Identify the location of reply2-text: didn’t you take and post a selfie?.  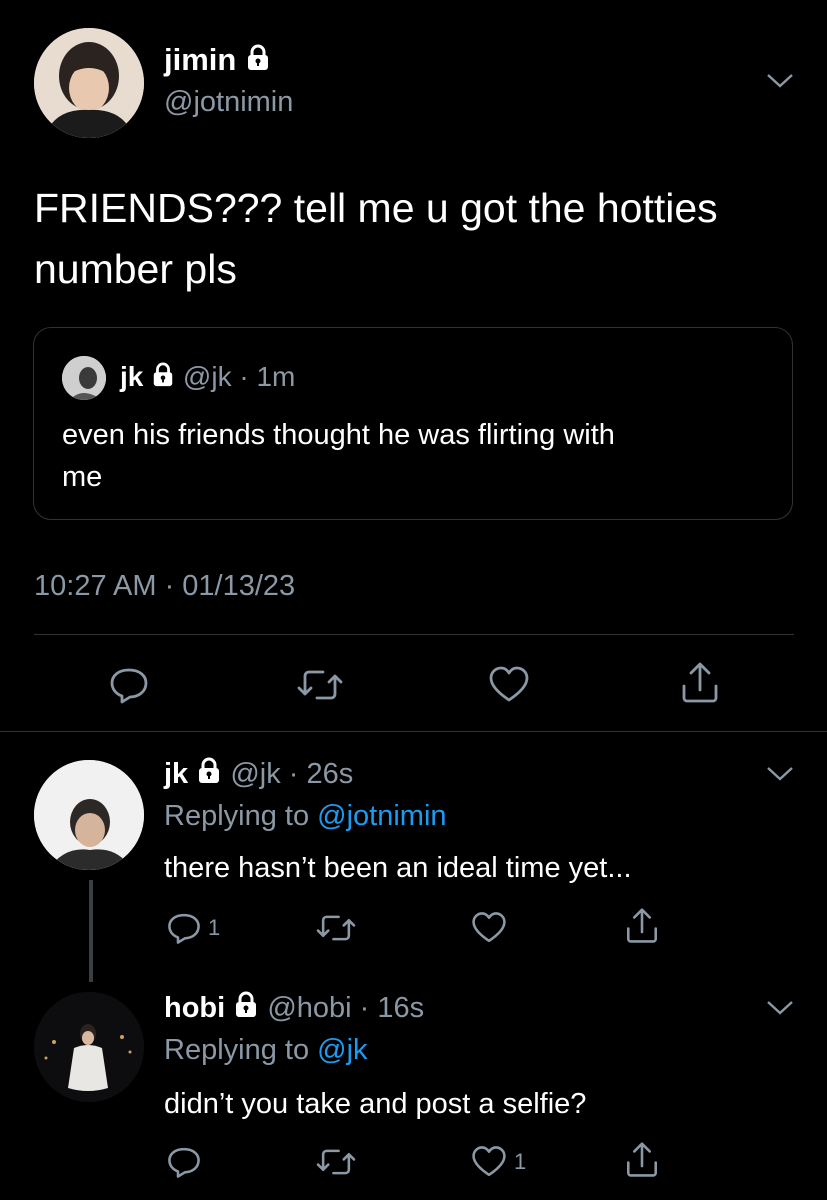
(375, 1104).